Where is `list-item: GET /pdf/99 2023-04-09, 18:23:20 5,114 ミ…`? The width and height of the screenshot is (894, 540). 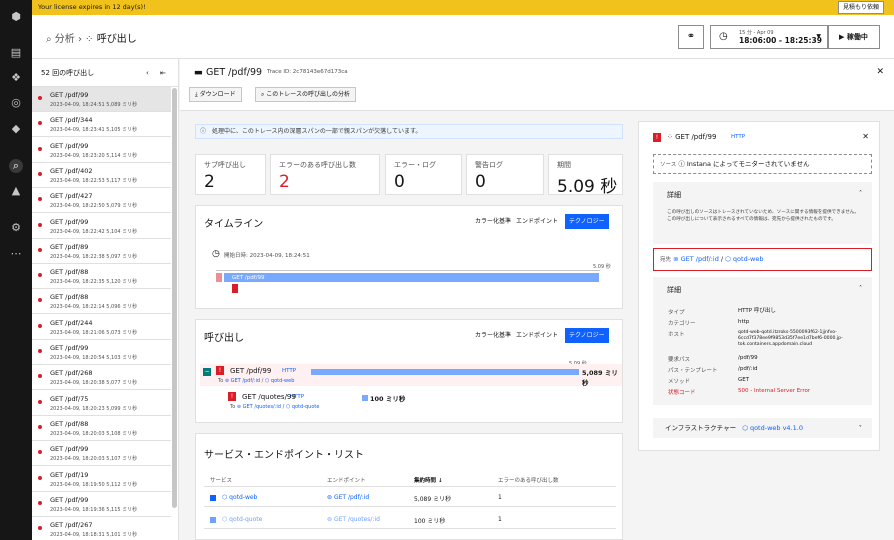 list-item: GET /pdf/99 2023-04-09, 18:23:20 5,114 ミ… is located at coordinates (101, 150).